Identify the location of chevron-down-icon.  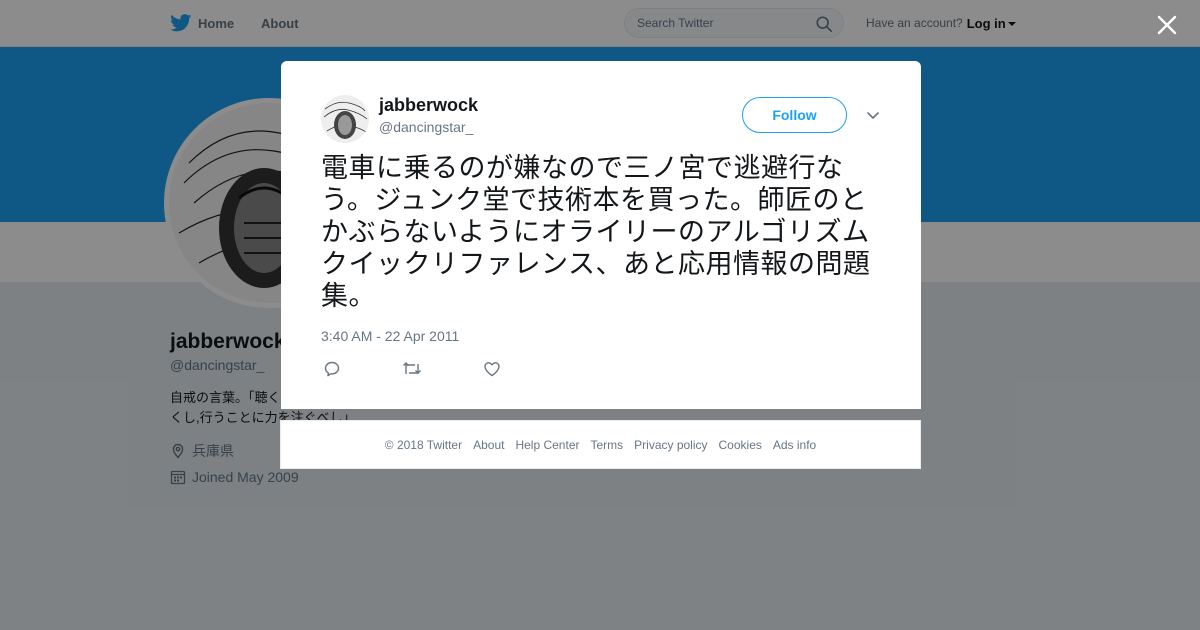
(873, 116).